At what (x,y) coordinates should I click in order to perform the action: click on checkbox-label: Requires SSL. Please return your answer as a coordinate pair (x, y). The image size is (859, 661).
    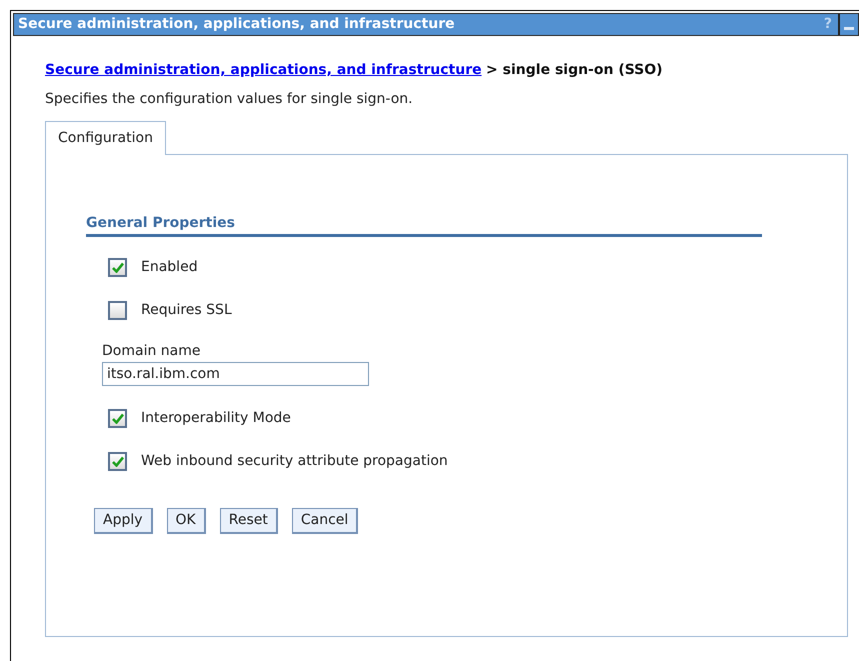
    Looking at the image, I should click on (186, 310).